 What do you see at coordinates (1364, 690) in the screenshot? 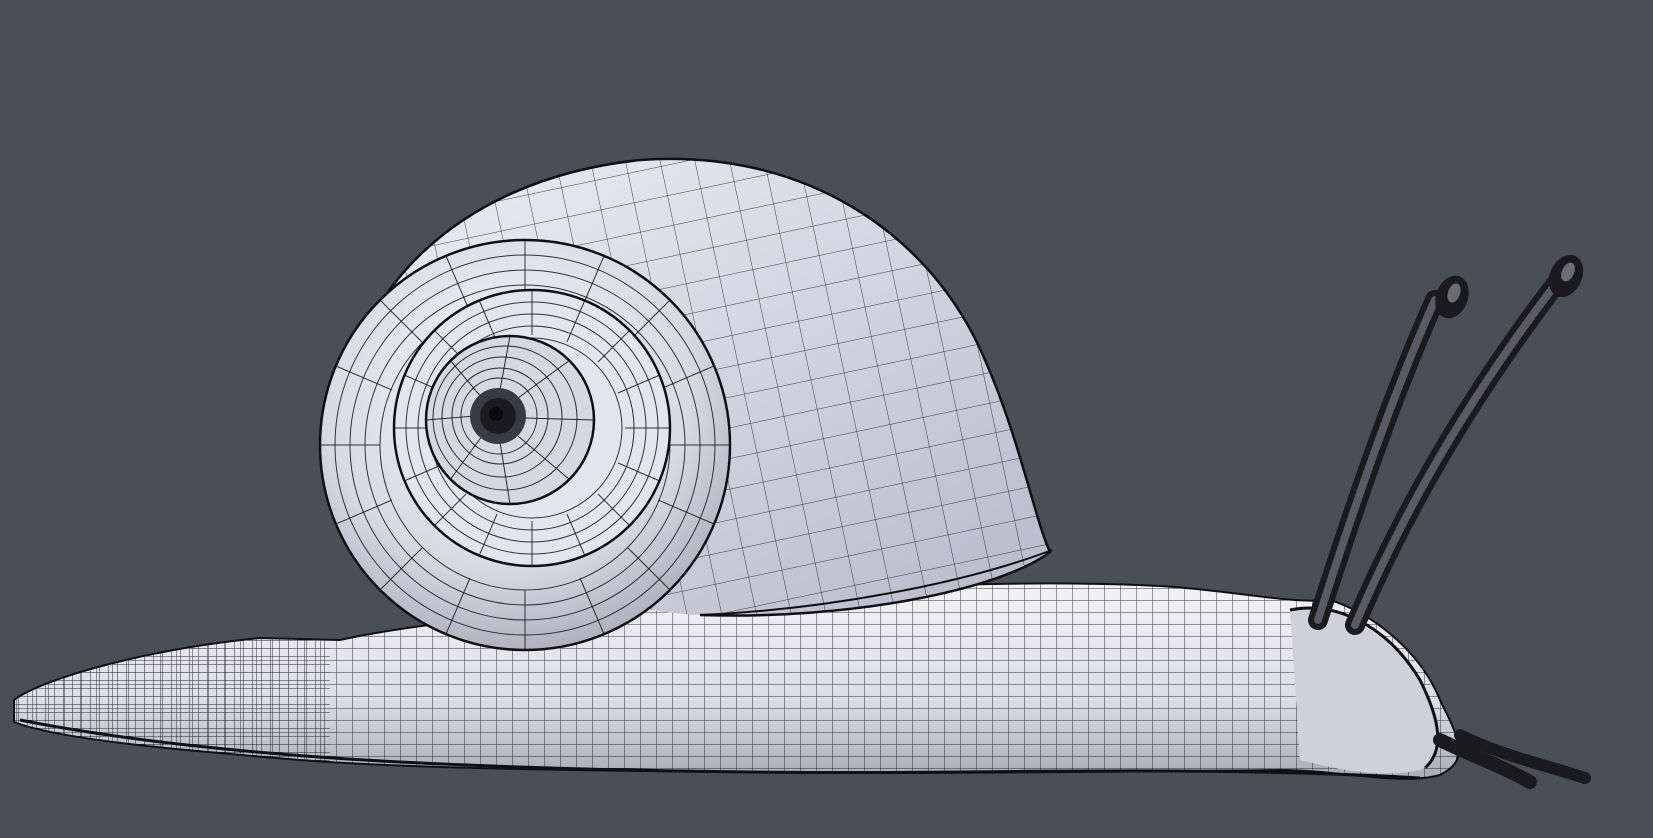
I see `snail-head` at bounding box center [1364, 690].